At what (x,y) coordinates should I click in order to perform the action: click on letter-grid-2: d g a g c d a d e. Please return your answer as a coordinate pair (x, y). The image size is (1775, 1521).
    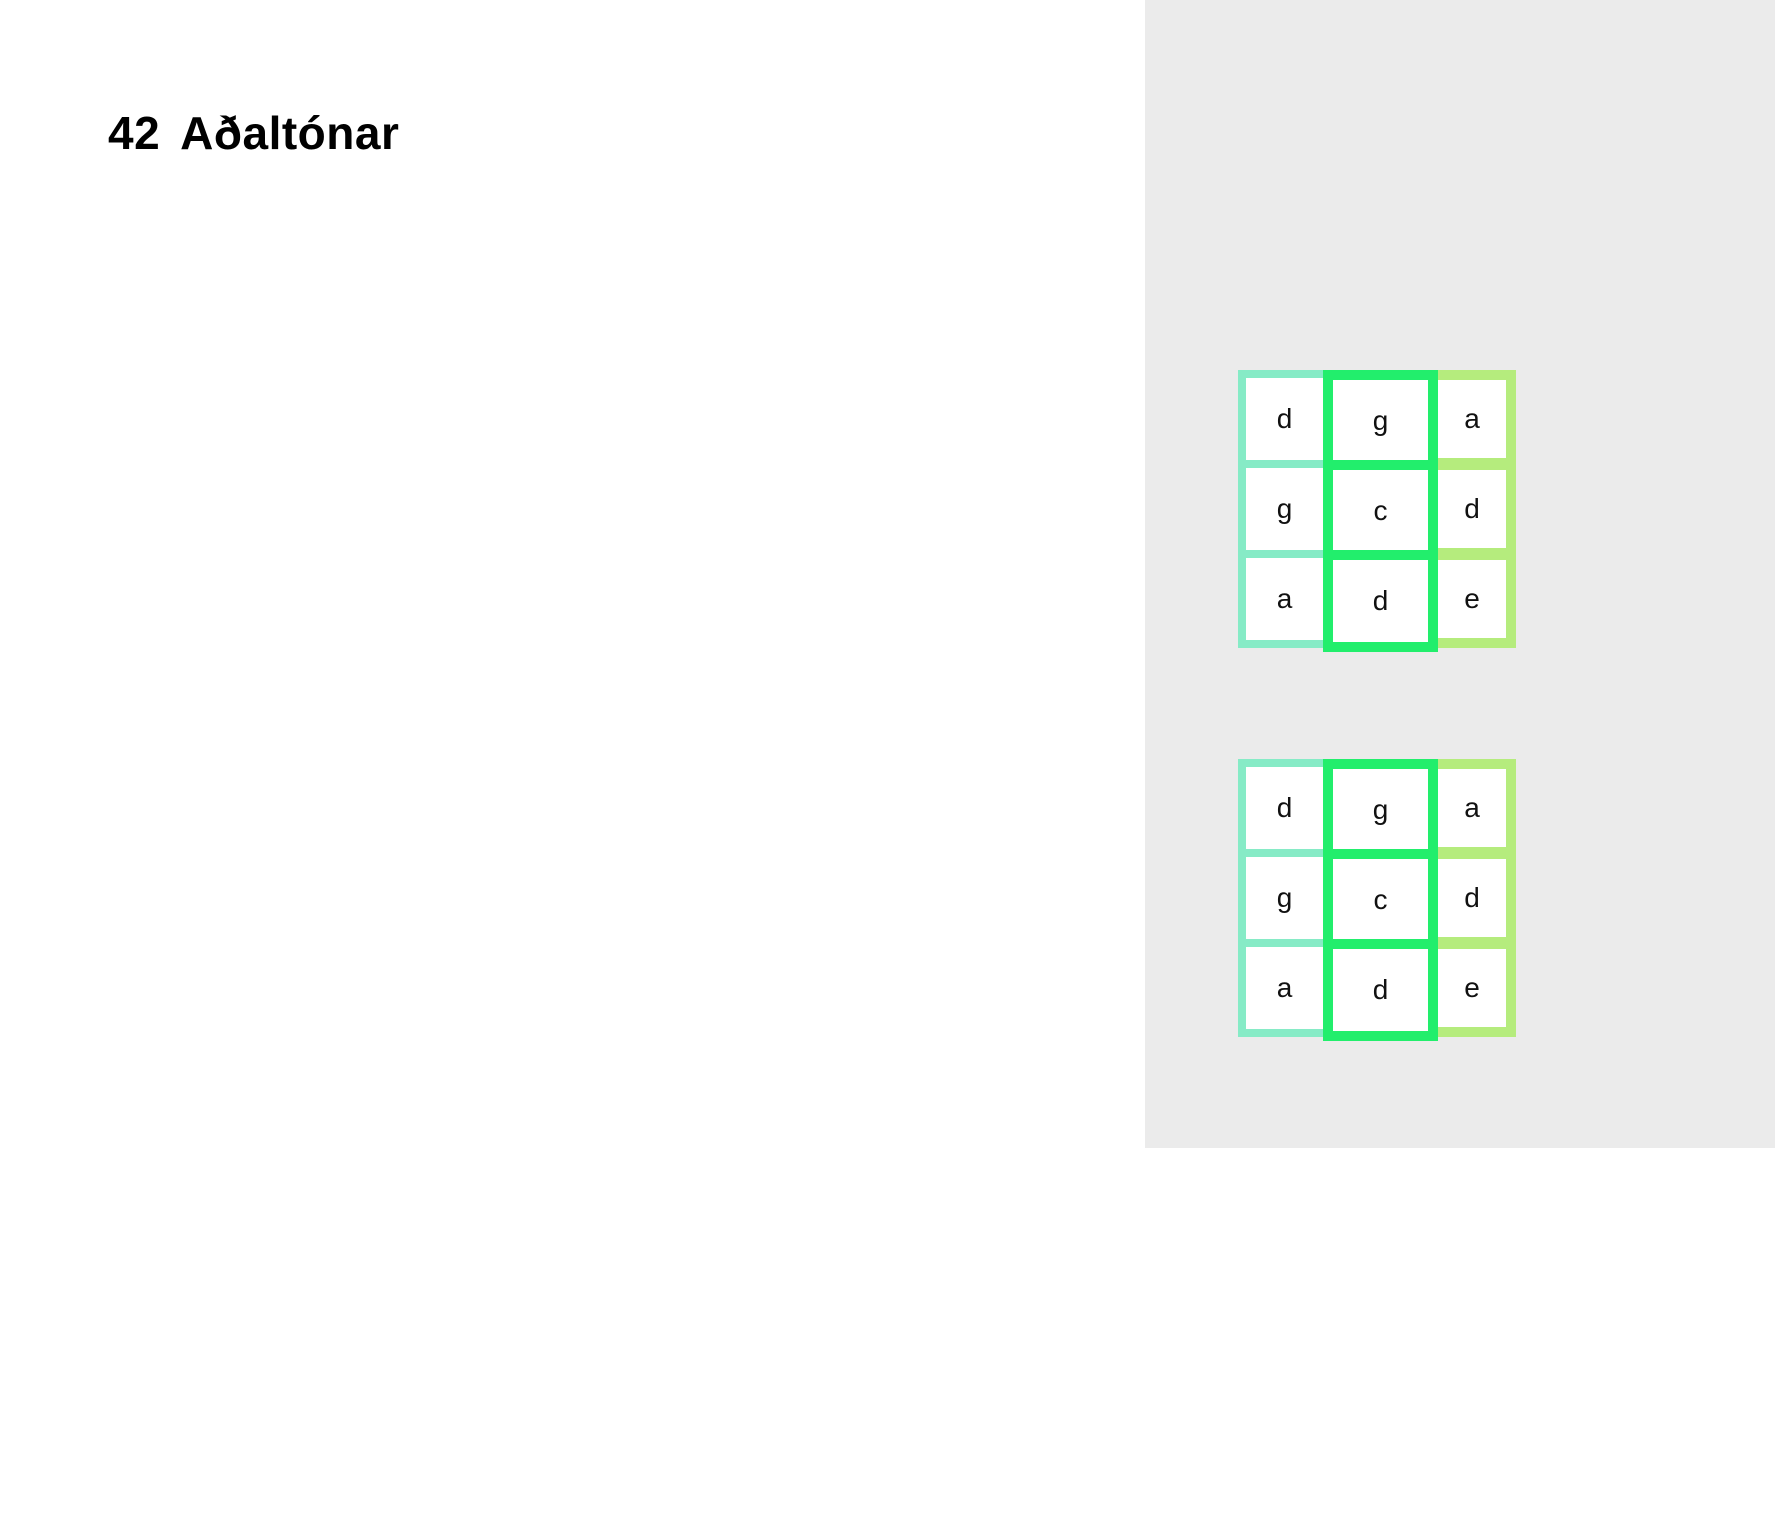
    Looking at the image, I should click on (1377, 900).